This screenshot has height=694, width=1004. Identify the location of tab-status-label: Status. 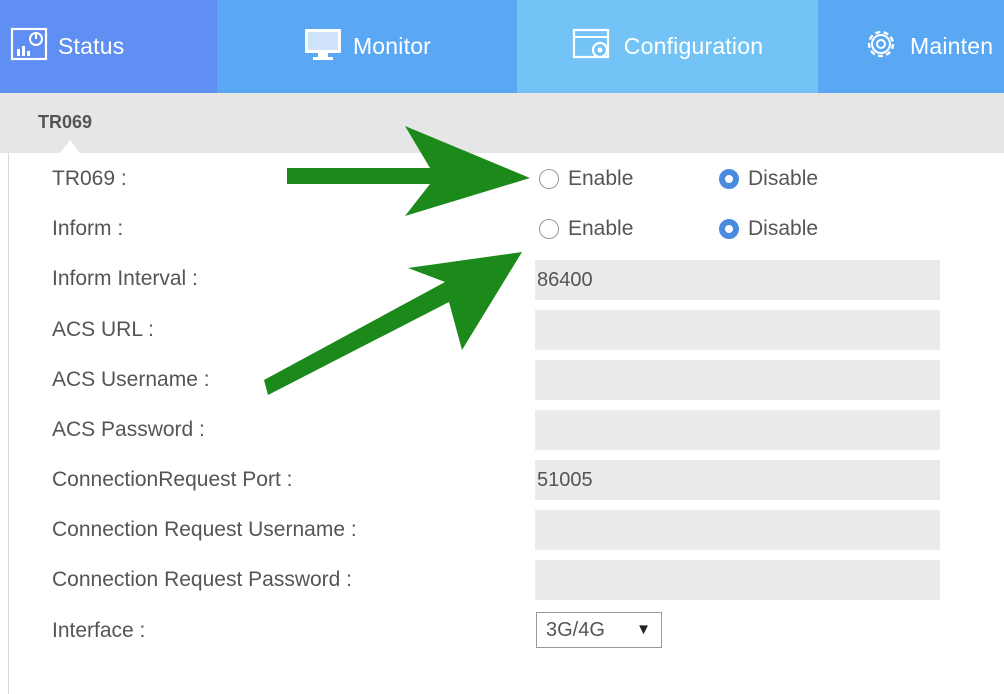
(91, 46).